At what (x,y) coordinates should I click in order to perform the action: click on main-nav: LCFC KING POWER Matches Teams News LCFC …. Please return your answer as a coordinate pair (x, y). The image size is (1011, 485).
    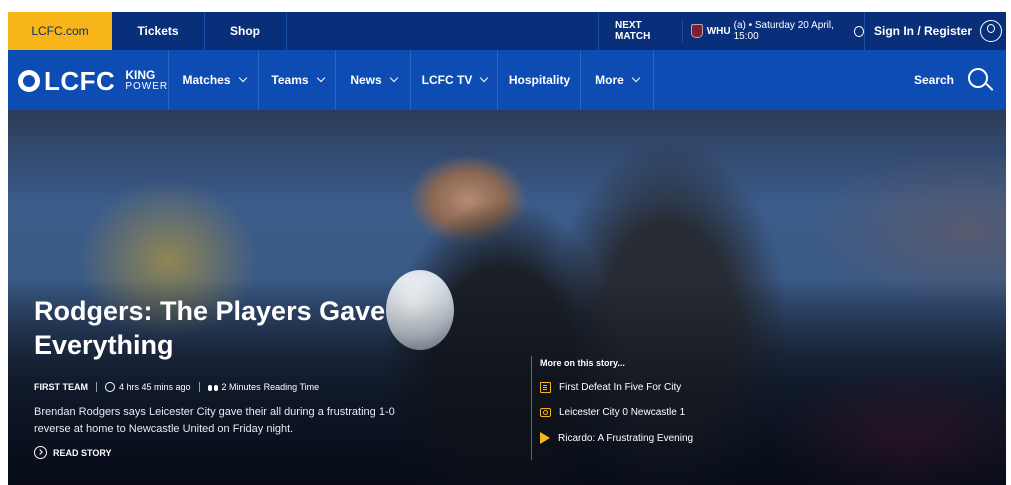
    Looking at the image, I should click on (507, 80).